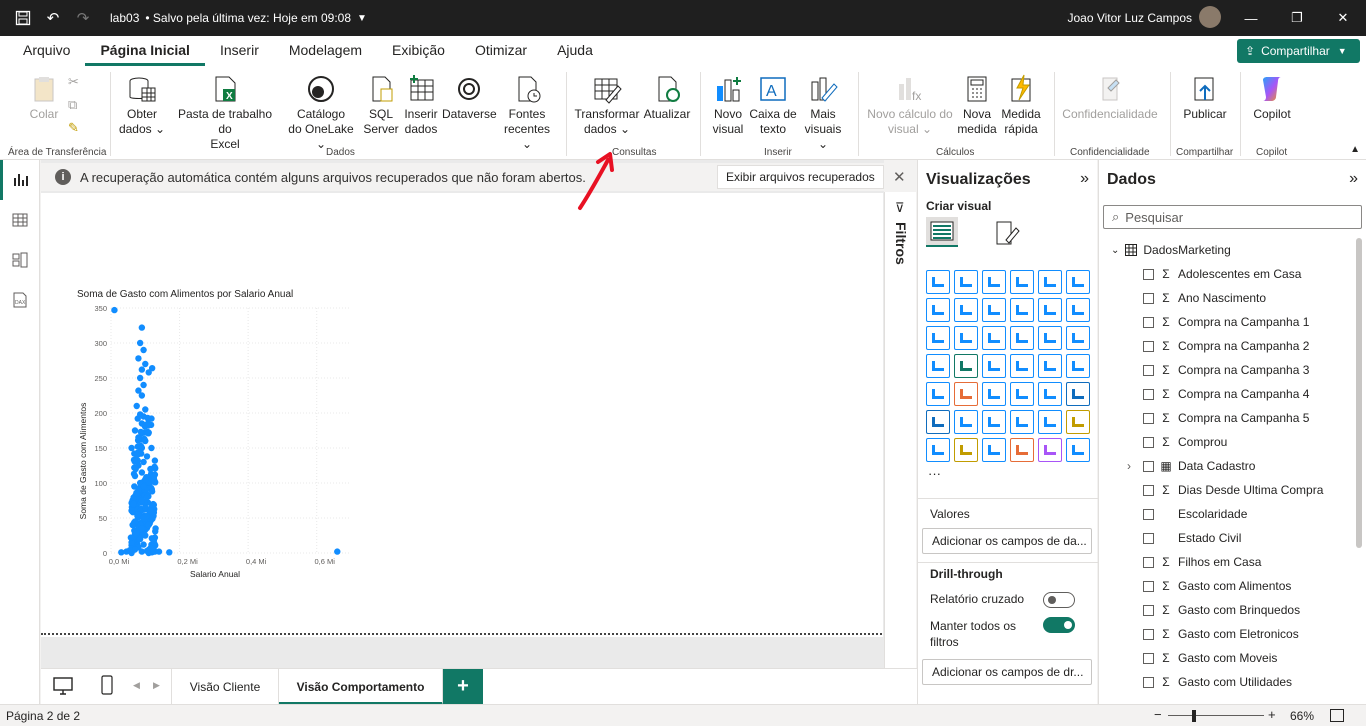 This screenshot has width=1366, height=726. I want to click on menu-arquivo: Arquivo, so click(46, 51).